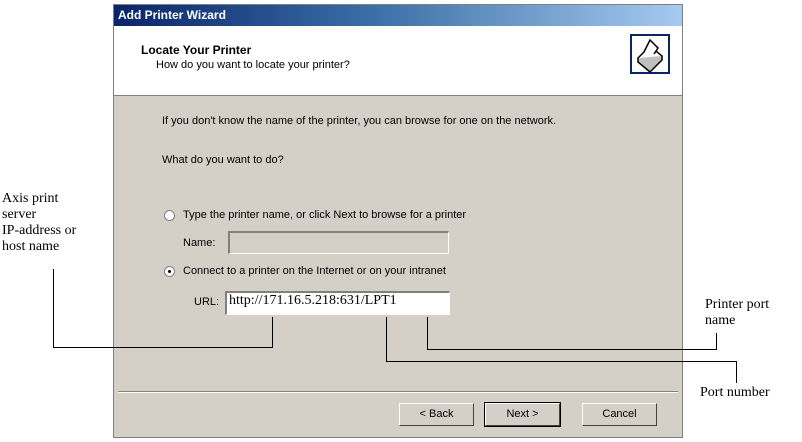 This screenshot has height=442, width=802. Describe the element at coordinates (737, 313) in the screenshot. I see `port-name-annotation: Printer port name` at that location.